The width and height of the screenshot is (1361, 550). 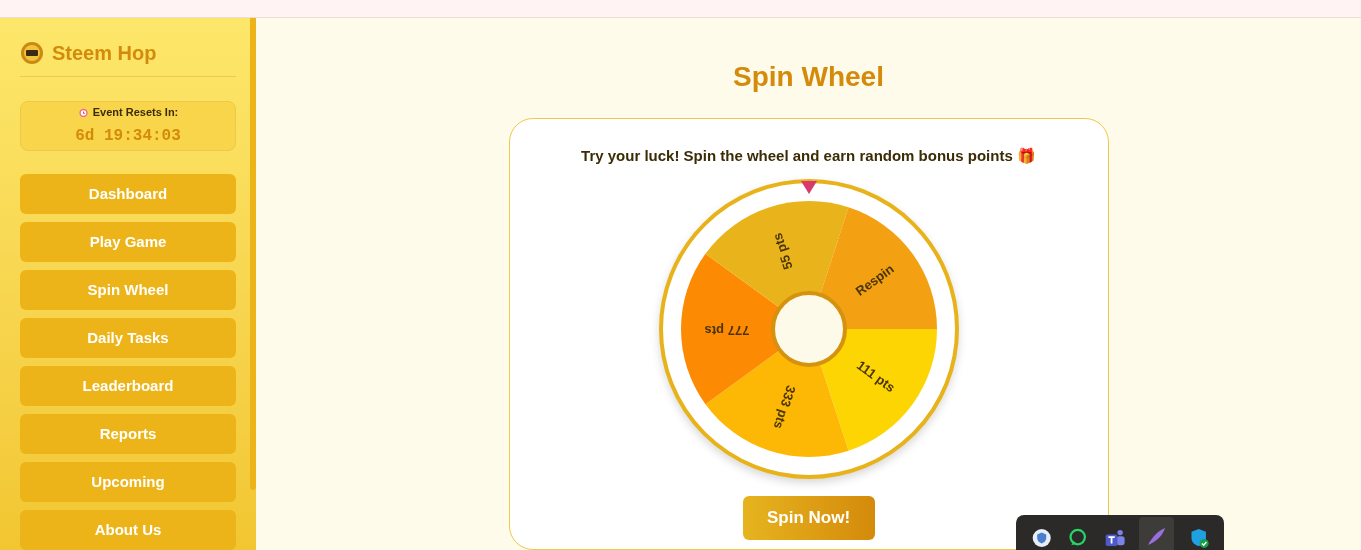 I want to click on nav-item: Leaderboard, so click(x=128, y=386).